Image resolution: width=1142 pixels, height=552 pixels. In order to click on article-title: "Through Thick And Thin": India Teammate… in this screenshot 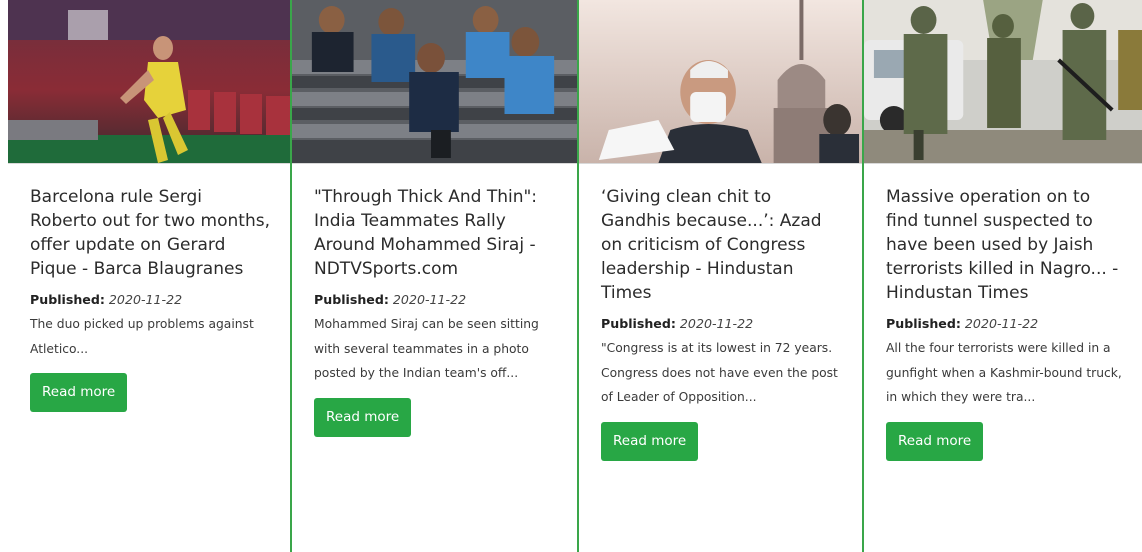, I will do `click(436, 233)`.